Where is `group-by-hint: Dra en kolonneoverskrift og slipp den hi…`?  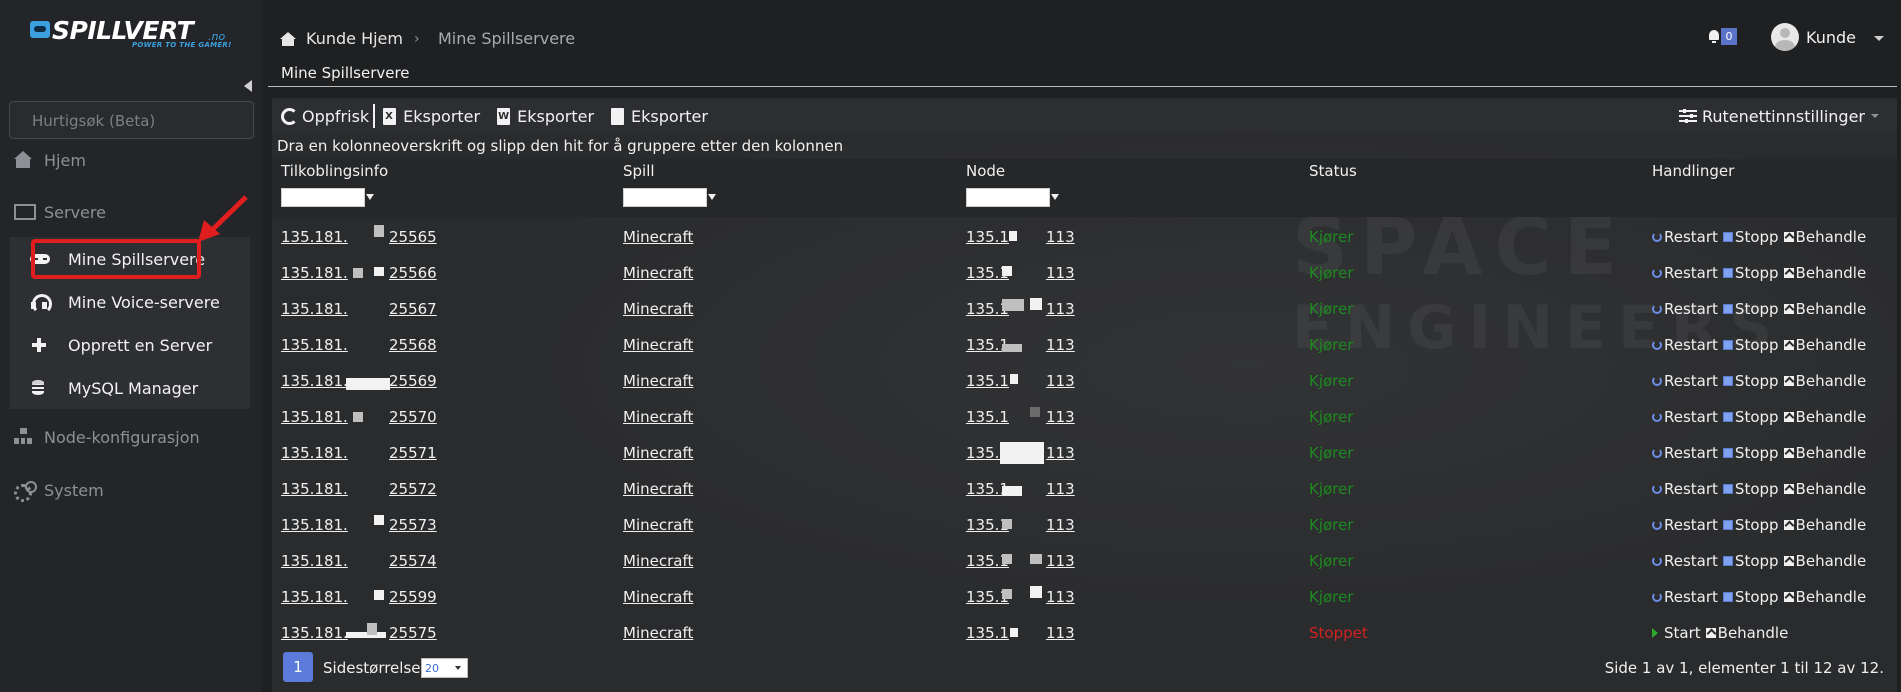 group-by-hint: Dra en kolonneoverskrift og slipp den hi… is located at coordinates (560, 146).